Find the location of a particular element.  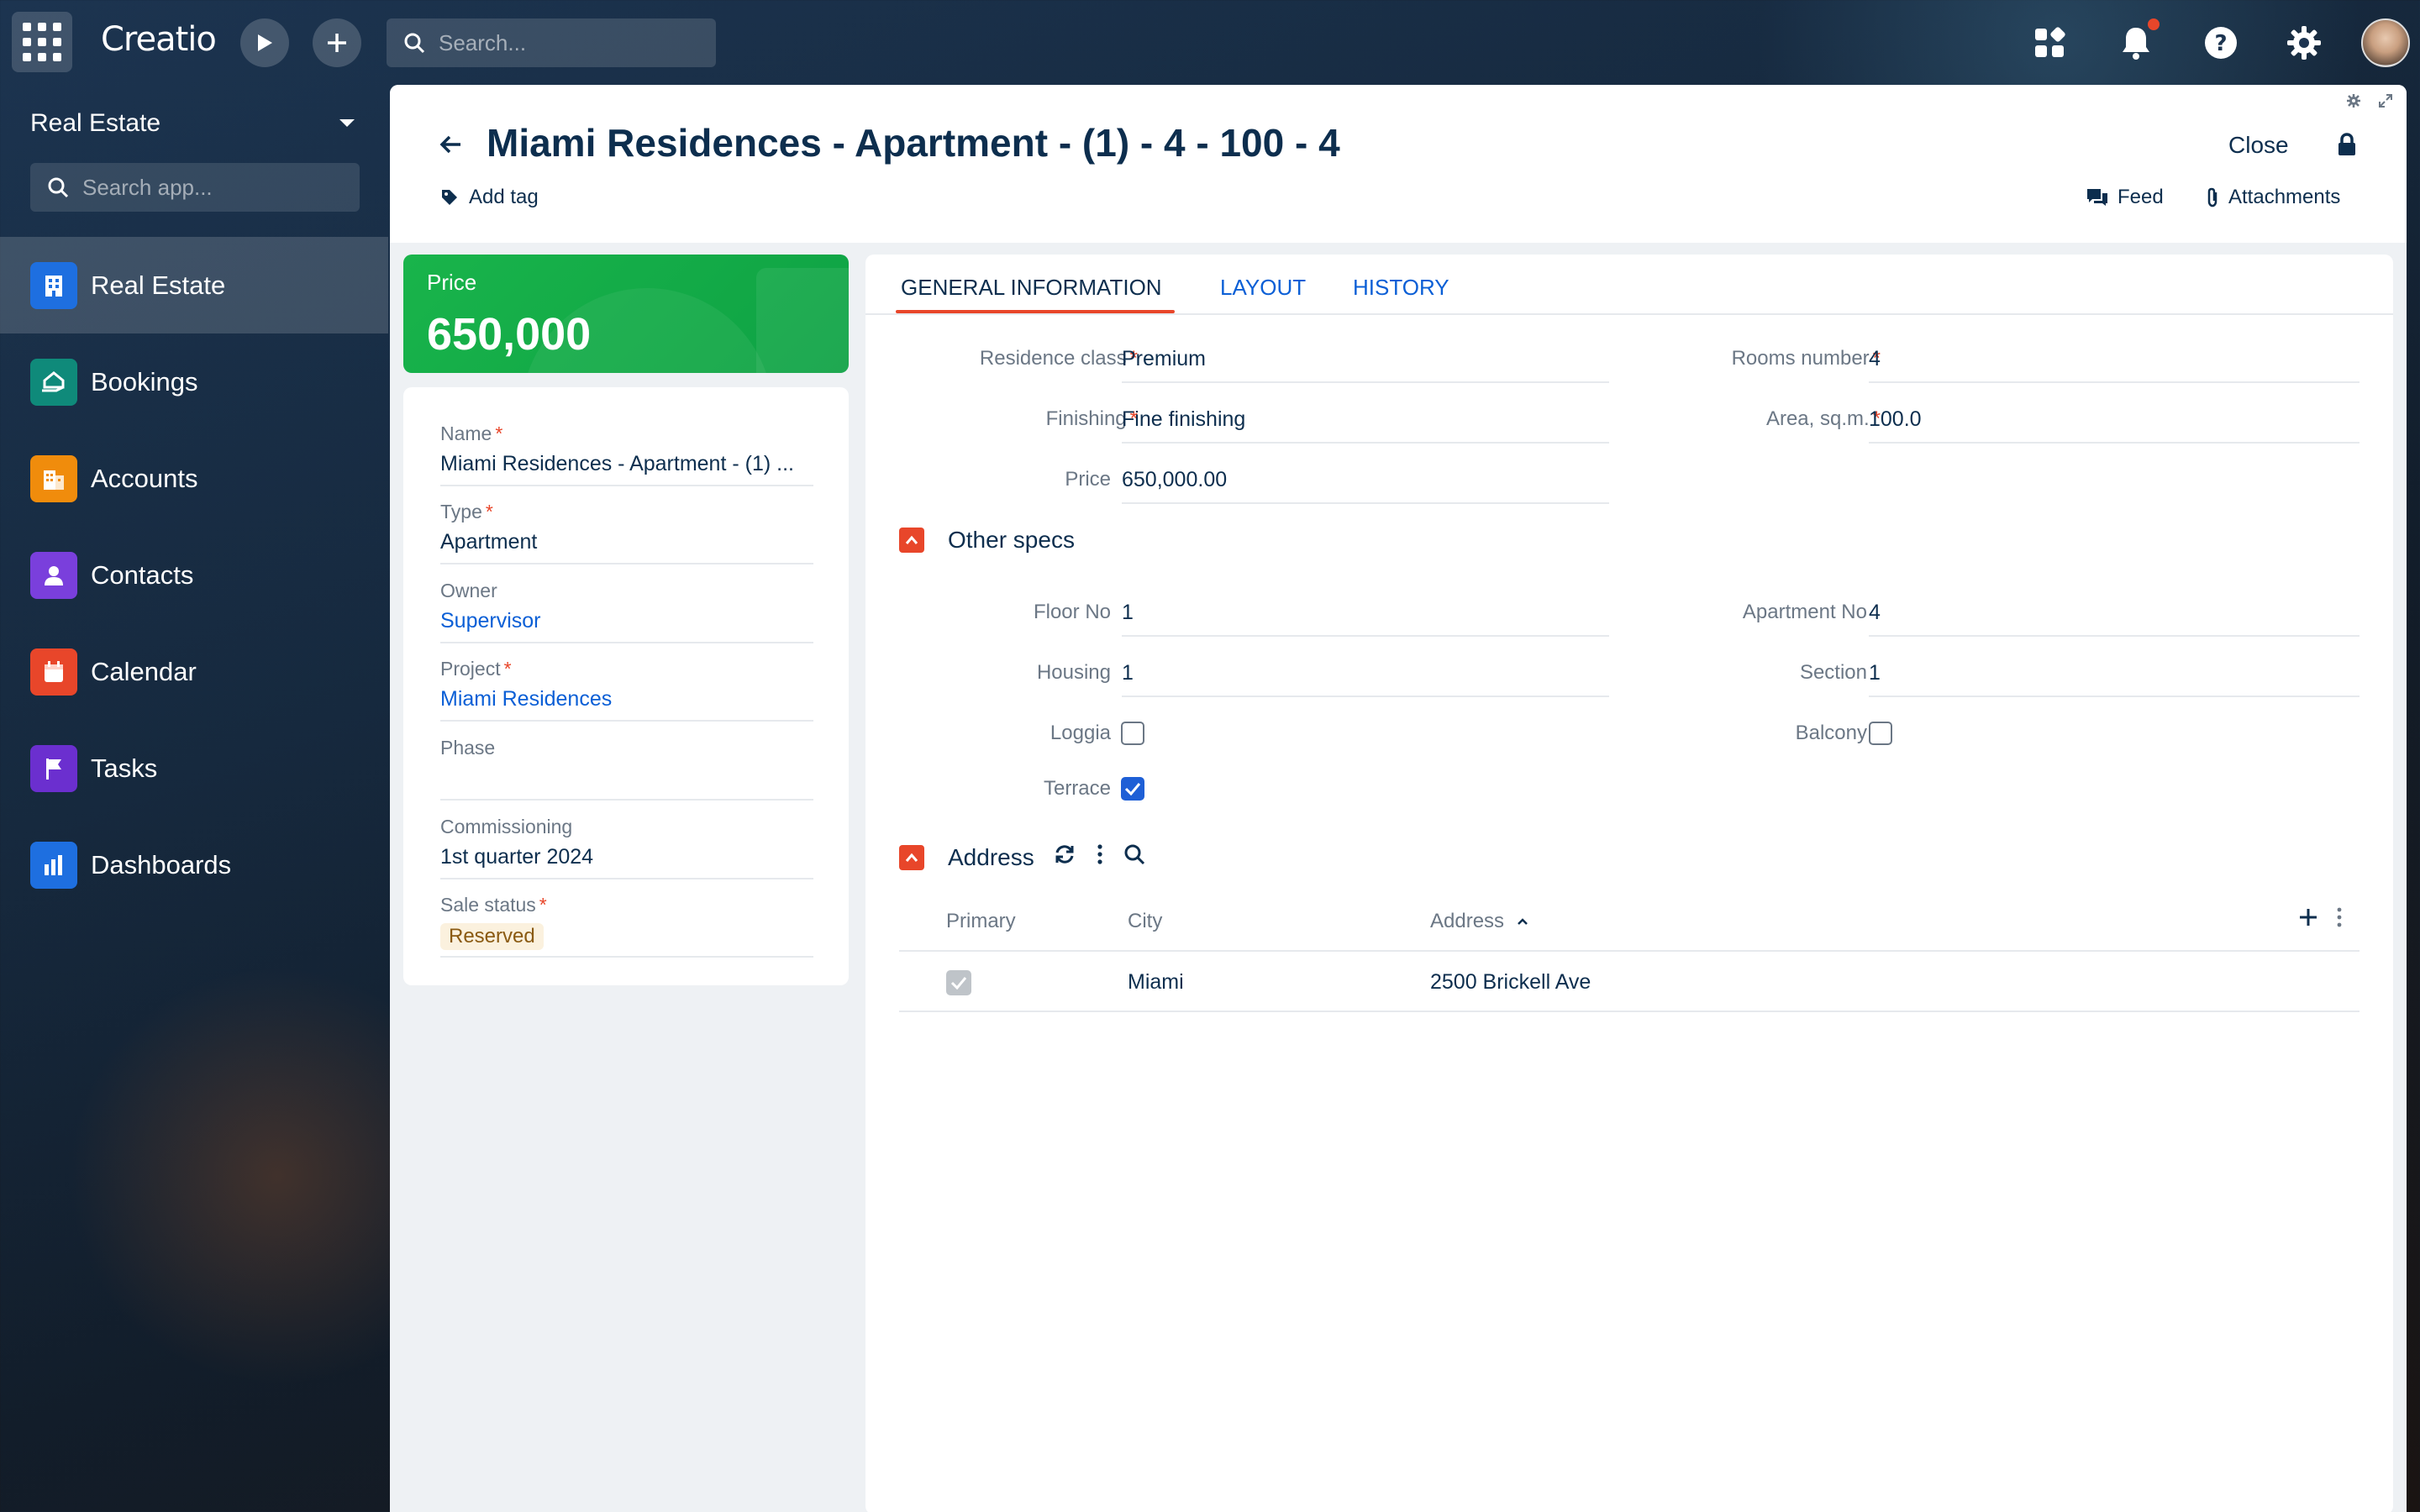

terrace-label: Terrace is located at coordinates (1077, 788).